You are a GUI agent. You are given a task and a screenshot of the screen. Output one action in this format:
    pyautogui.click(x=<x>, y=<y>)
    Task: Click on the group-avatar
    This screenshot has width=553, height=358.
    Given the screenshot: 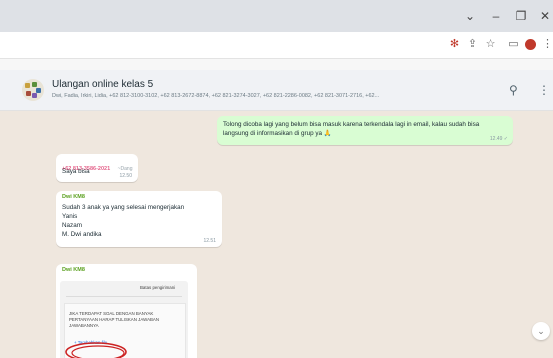 What is the action you would take?
    pyautogui.click(x=33, y=90)
    